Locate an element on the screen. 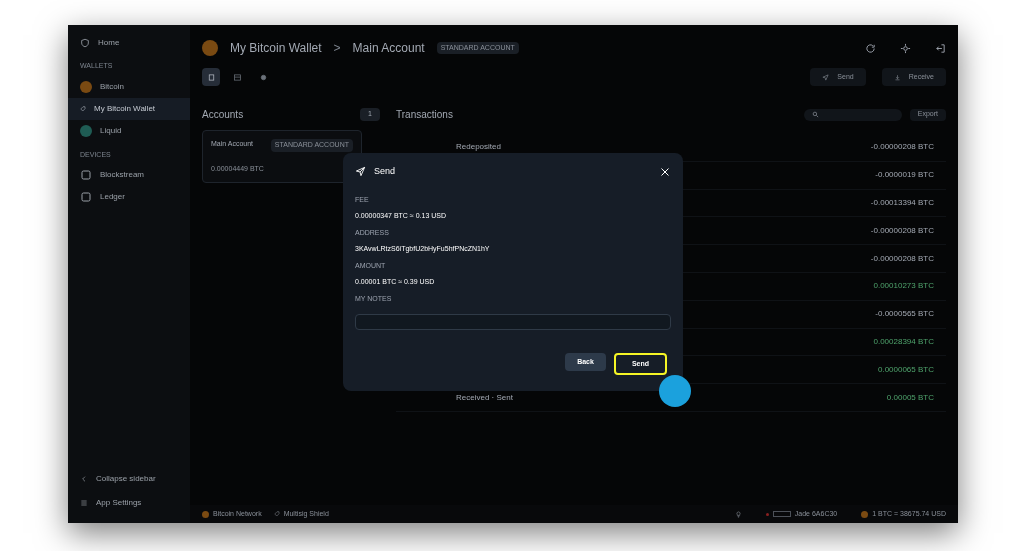  section-title: Transactions is located at coordinates (425, 115).